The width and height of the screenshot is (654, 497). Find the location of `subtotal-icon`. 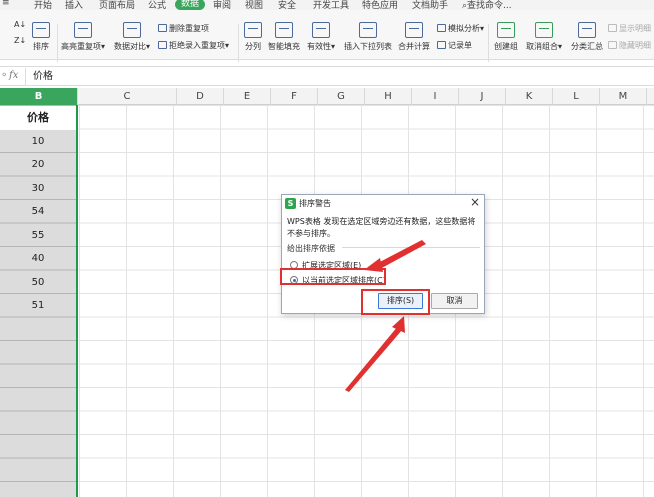

subtotal-icon is located at coordinates (587, 30).